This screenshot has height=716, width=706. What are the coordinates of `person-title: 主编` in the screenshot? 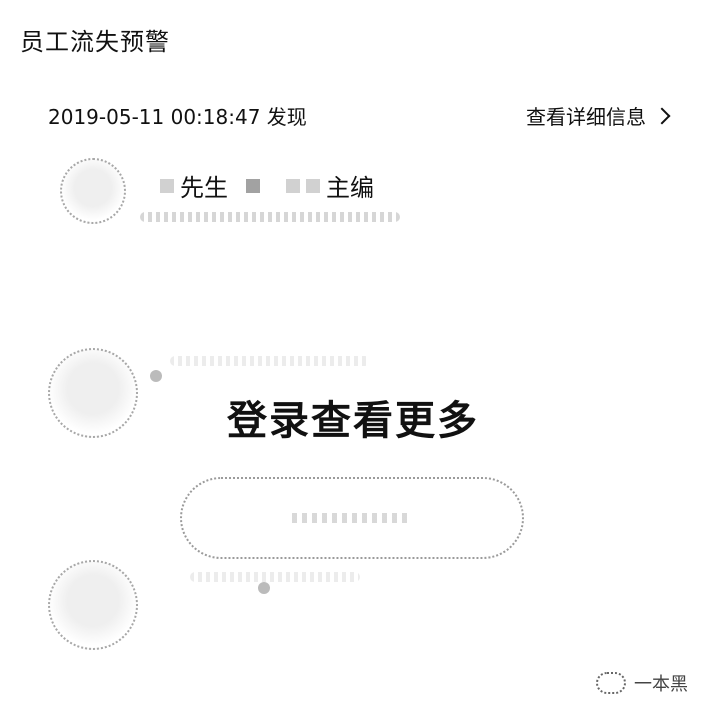 It's located at (350, 188).